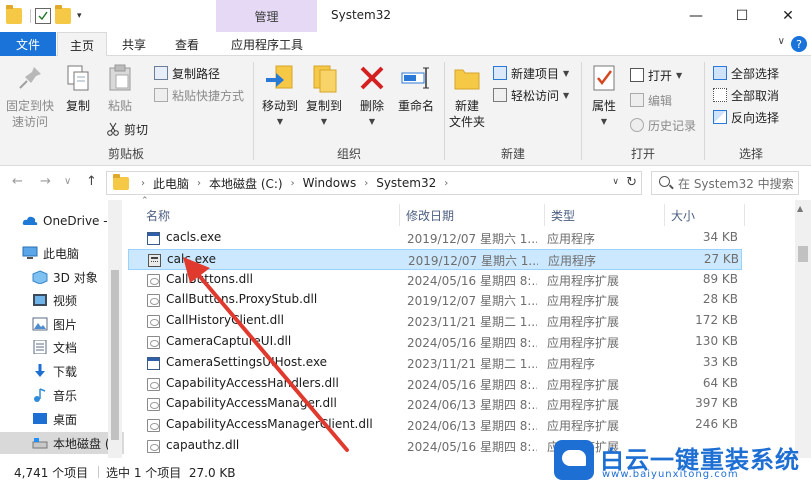  What do you see at coordinates (416, 88) in the screenshot?
I see `rename-button: 重命名` at bounding box center [416, 88].